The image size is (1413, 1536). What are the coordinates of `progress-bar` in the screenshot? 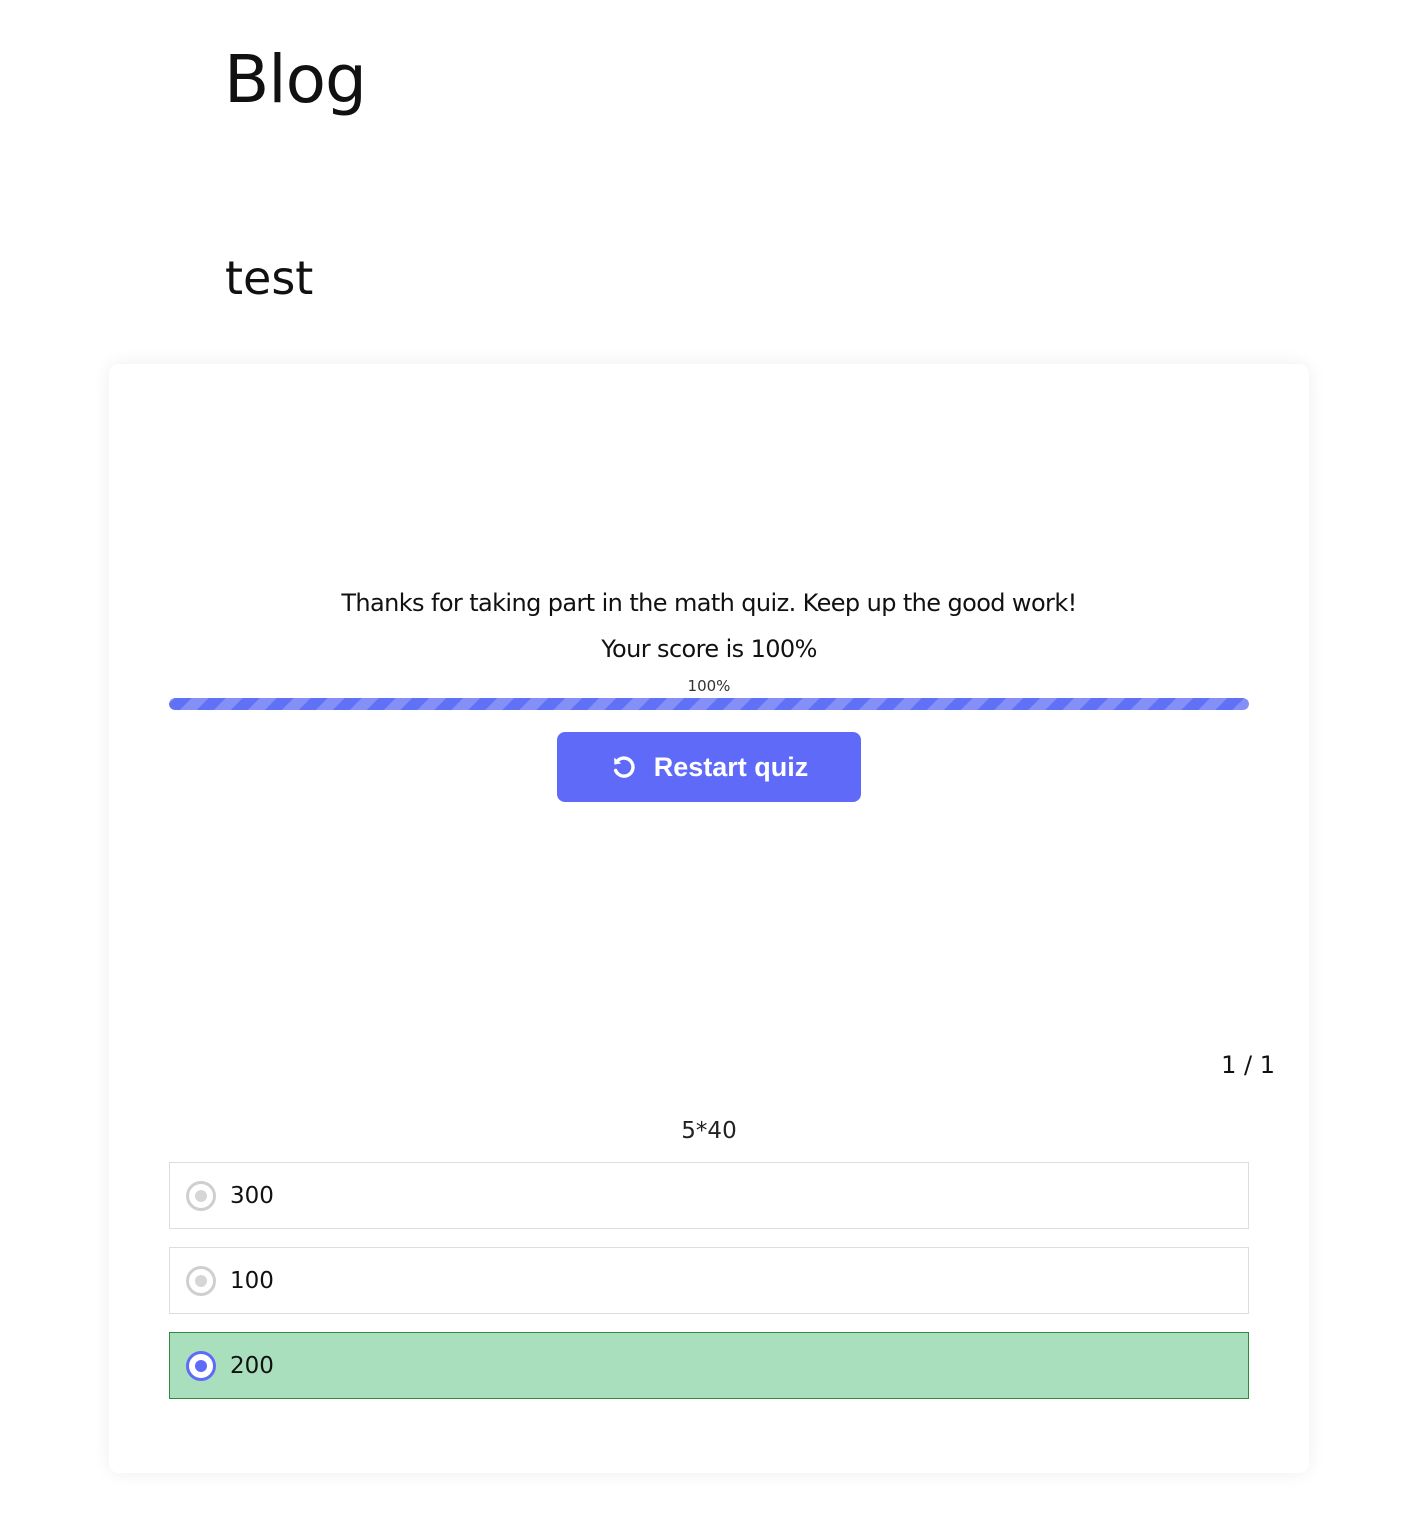 It's located at (709, 704).